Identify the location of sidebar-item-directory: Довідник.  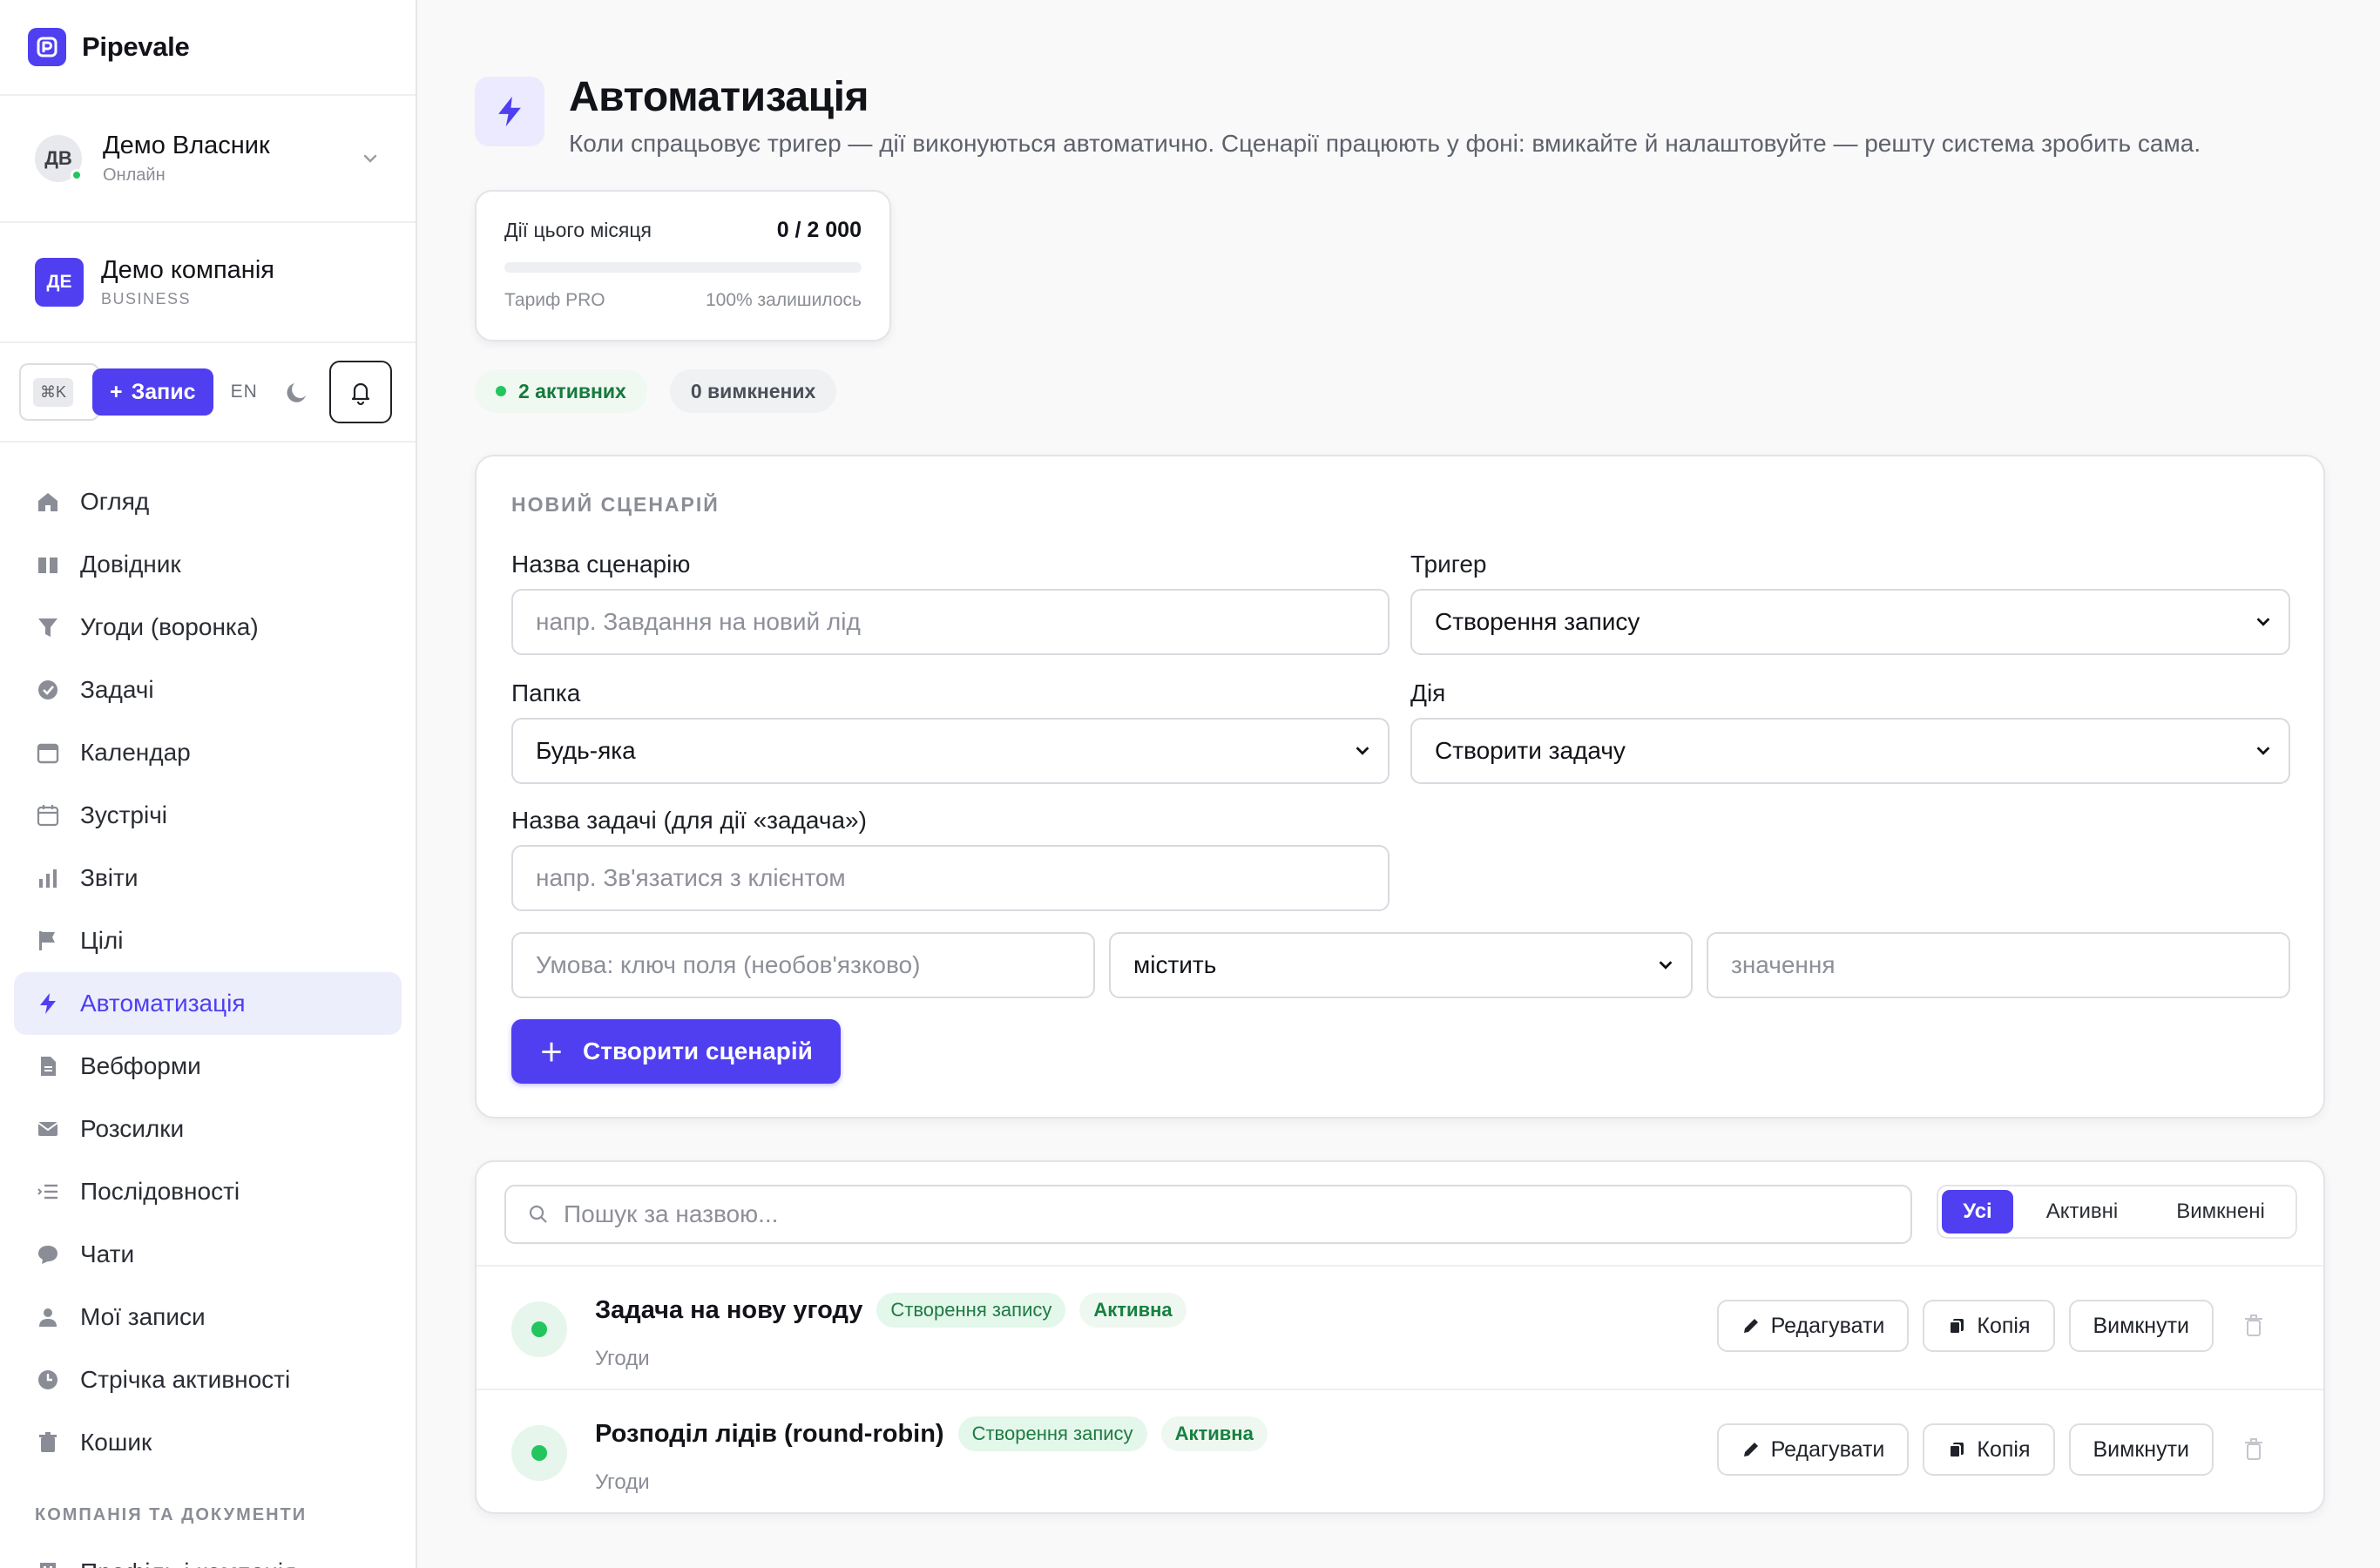
(208, 564).